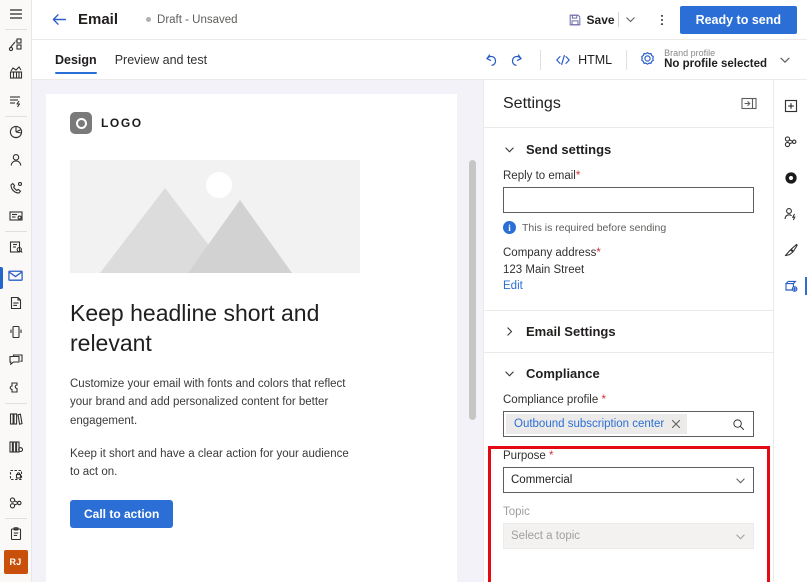  Describe the element at coordinates (149, 19) in the screenshot. I see `status-dot-icon` at that location.